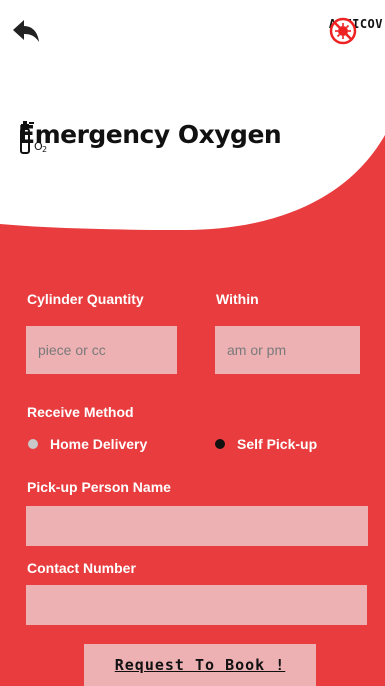 This screenshot has width=385, height=686. I want to click on receive-method-label: Receive Method, so click(80, 412).